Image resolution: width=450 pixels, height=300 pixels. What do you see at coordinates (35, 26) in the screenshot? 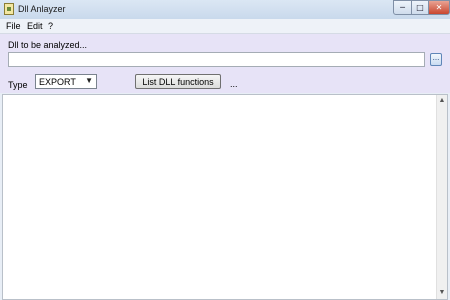
I see `menu-edit: Edit` at bounding box center [35, 26].